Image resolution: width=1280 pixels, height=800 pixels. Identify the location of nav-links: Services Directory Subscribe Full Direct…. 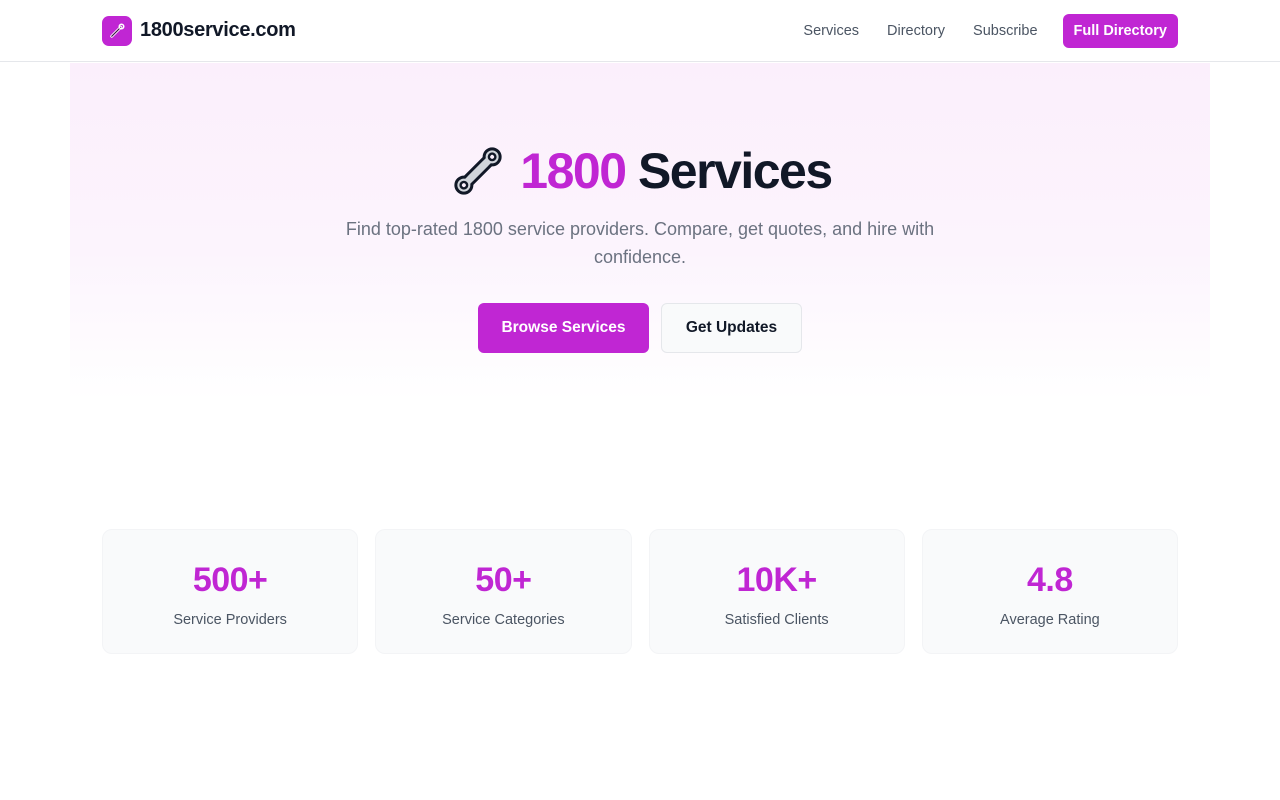
(990, 31).